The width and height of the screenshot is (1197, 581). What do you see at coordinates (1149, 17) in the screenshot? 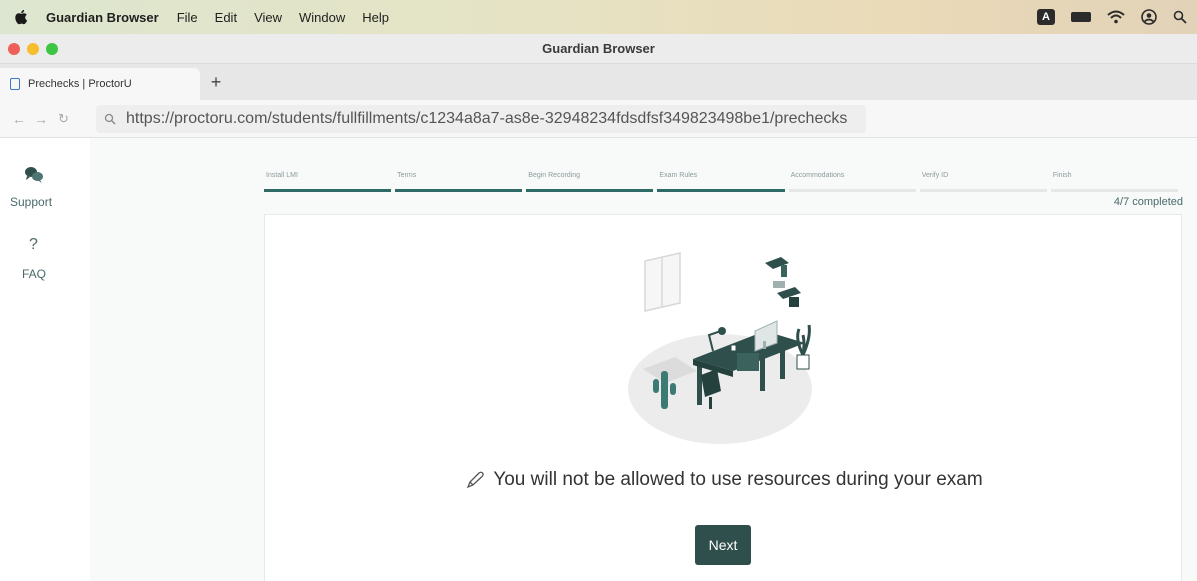
I see `user-account-icon` at bounding box center [1149, 17].